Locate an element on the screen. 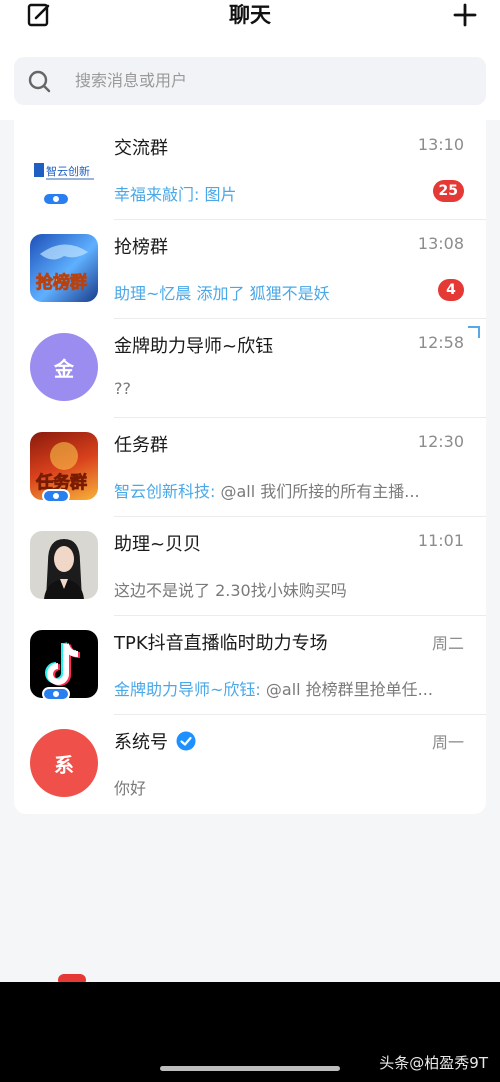  top-bar: 聊天 is located at coordinates (250, 22).